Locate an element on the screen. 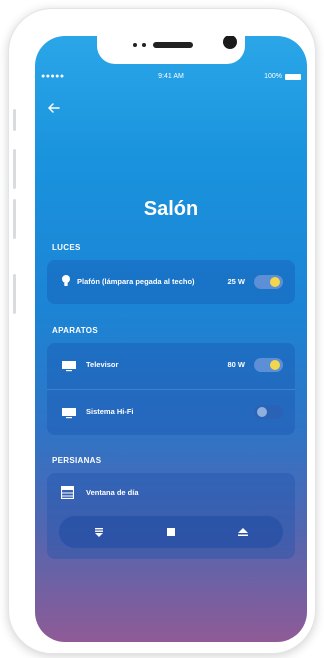 Image resolution: width=324 pixels, height=658 pixels. camera is located at coordinates (230, 42).